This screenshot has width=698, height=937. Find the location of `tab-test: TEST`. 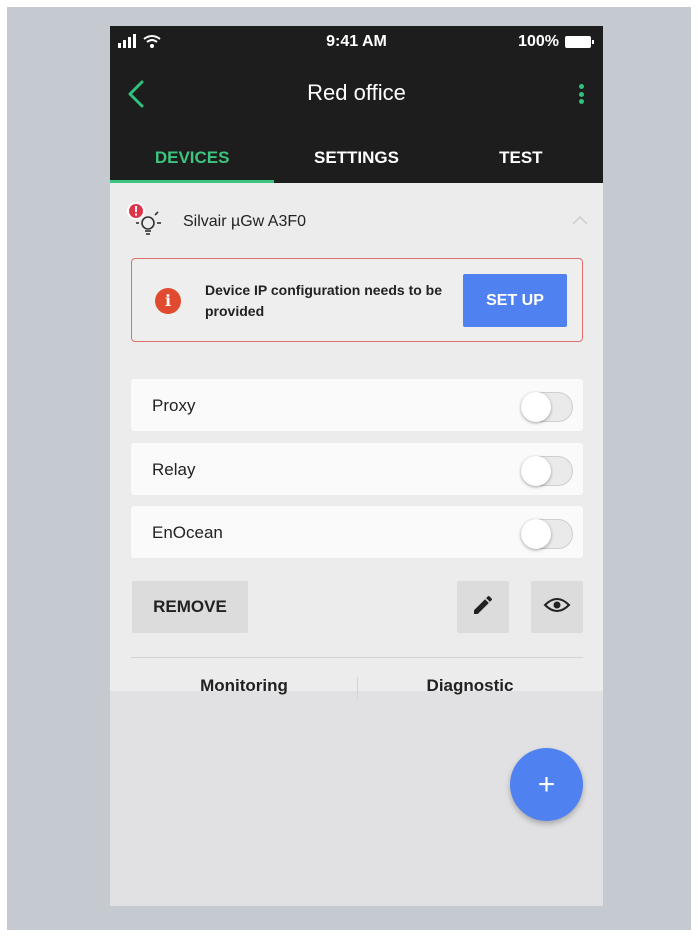

tab-test: TEST is located at coordinates (521, 162).